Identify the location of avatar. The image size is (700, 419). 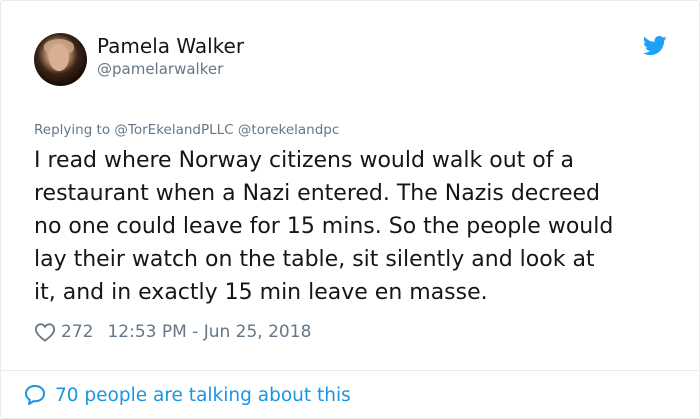
(60, 59).